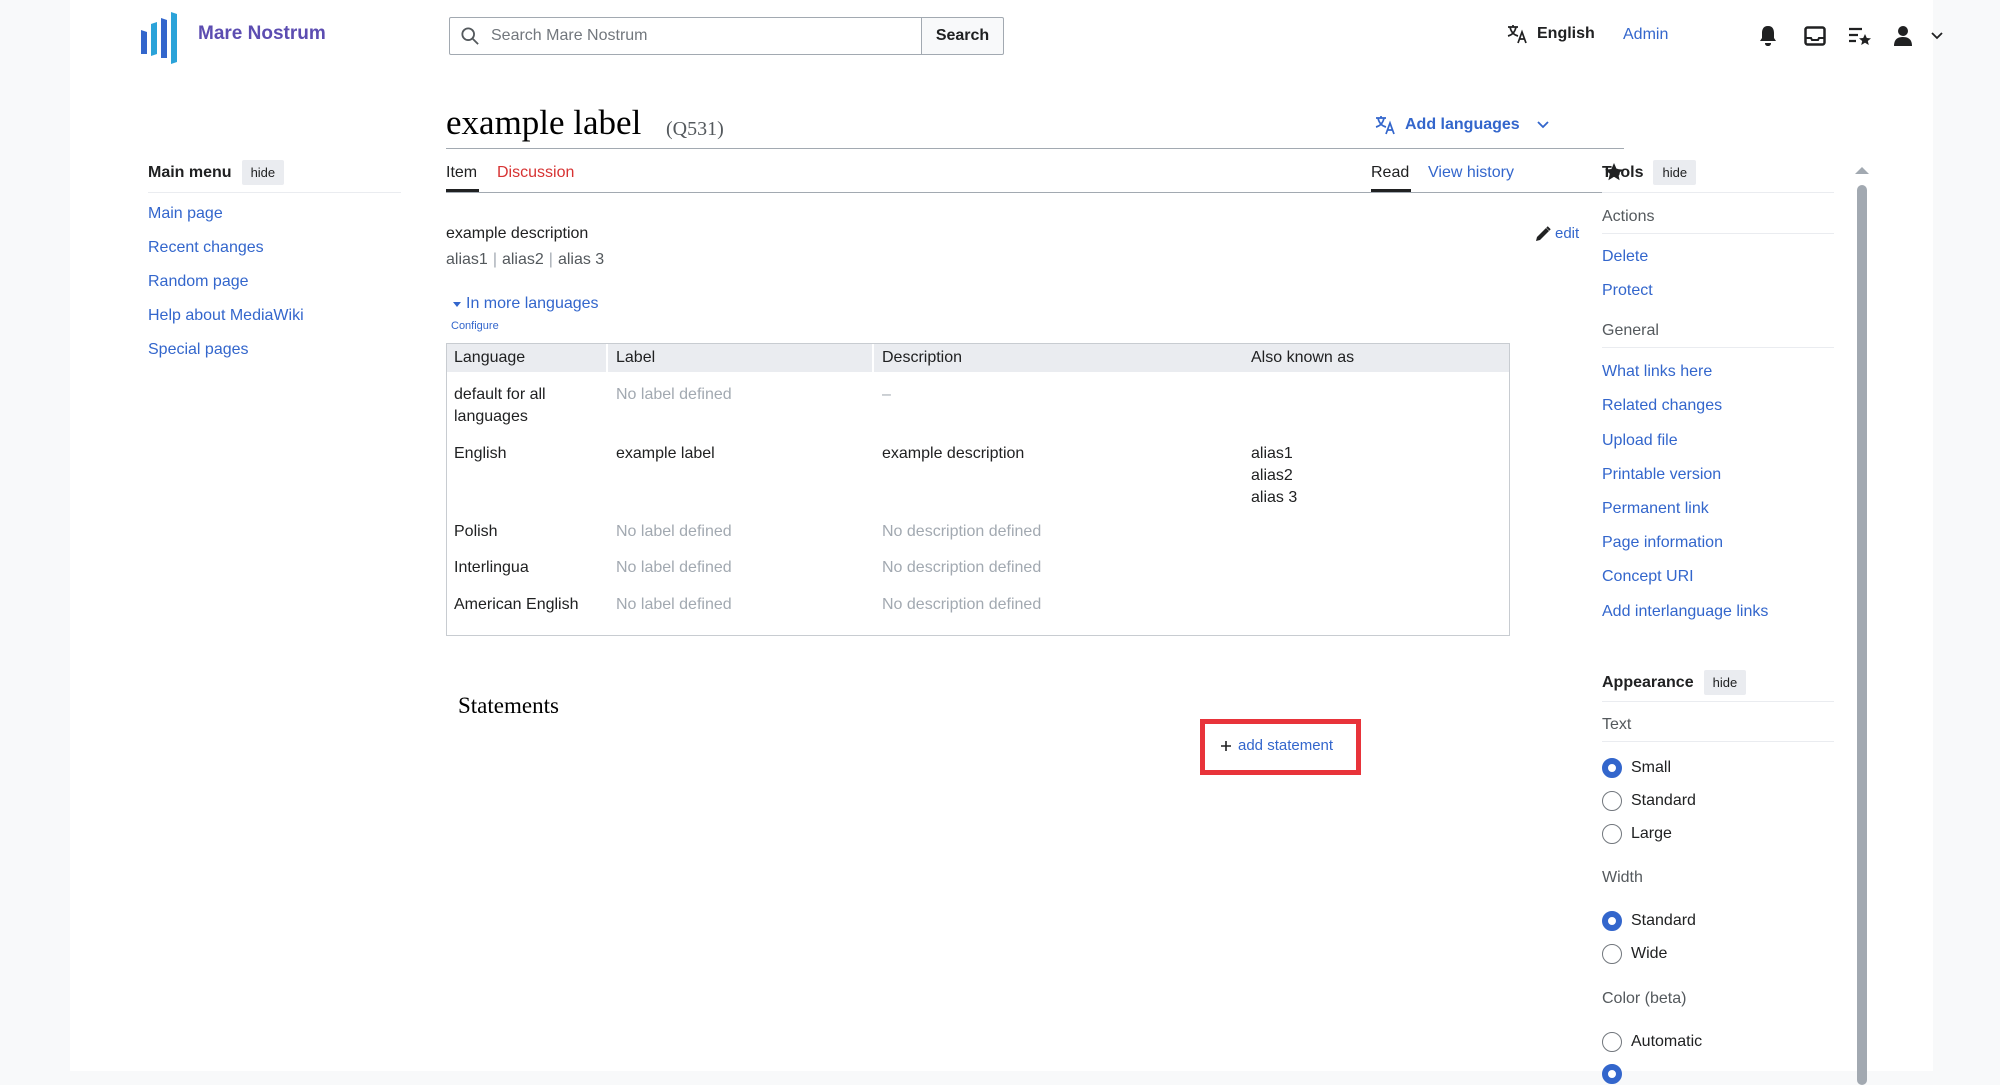 The image size is (2000, 1085). What do you see at coordinates (1675, 172) in the screenshot?
I see `tools-hide-button: hide` at bounding box center [1675, 172].